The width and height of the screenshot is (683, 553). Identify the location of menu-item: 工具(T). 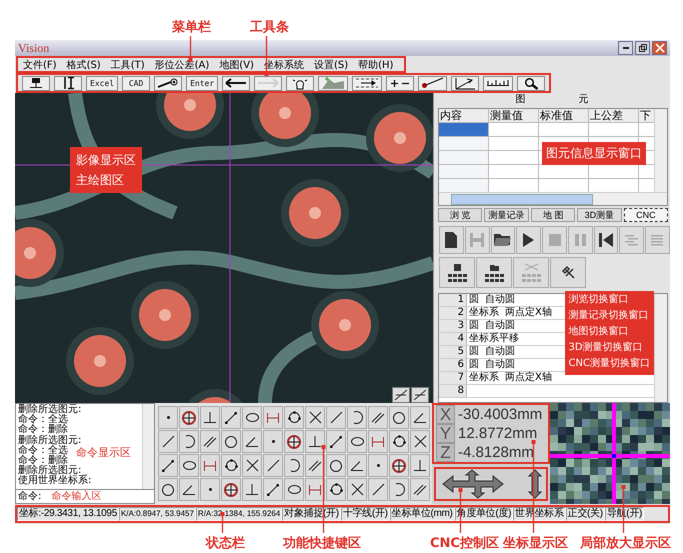
(128, 65).